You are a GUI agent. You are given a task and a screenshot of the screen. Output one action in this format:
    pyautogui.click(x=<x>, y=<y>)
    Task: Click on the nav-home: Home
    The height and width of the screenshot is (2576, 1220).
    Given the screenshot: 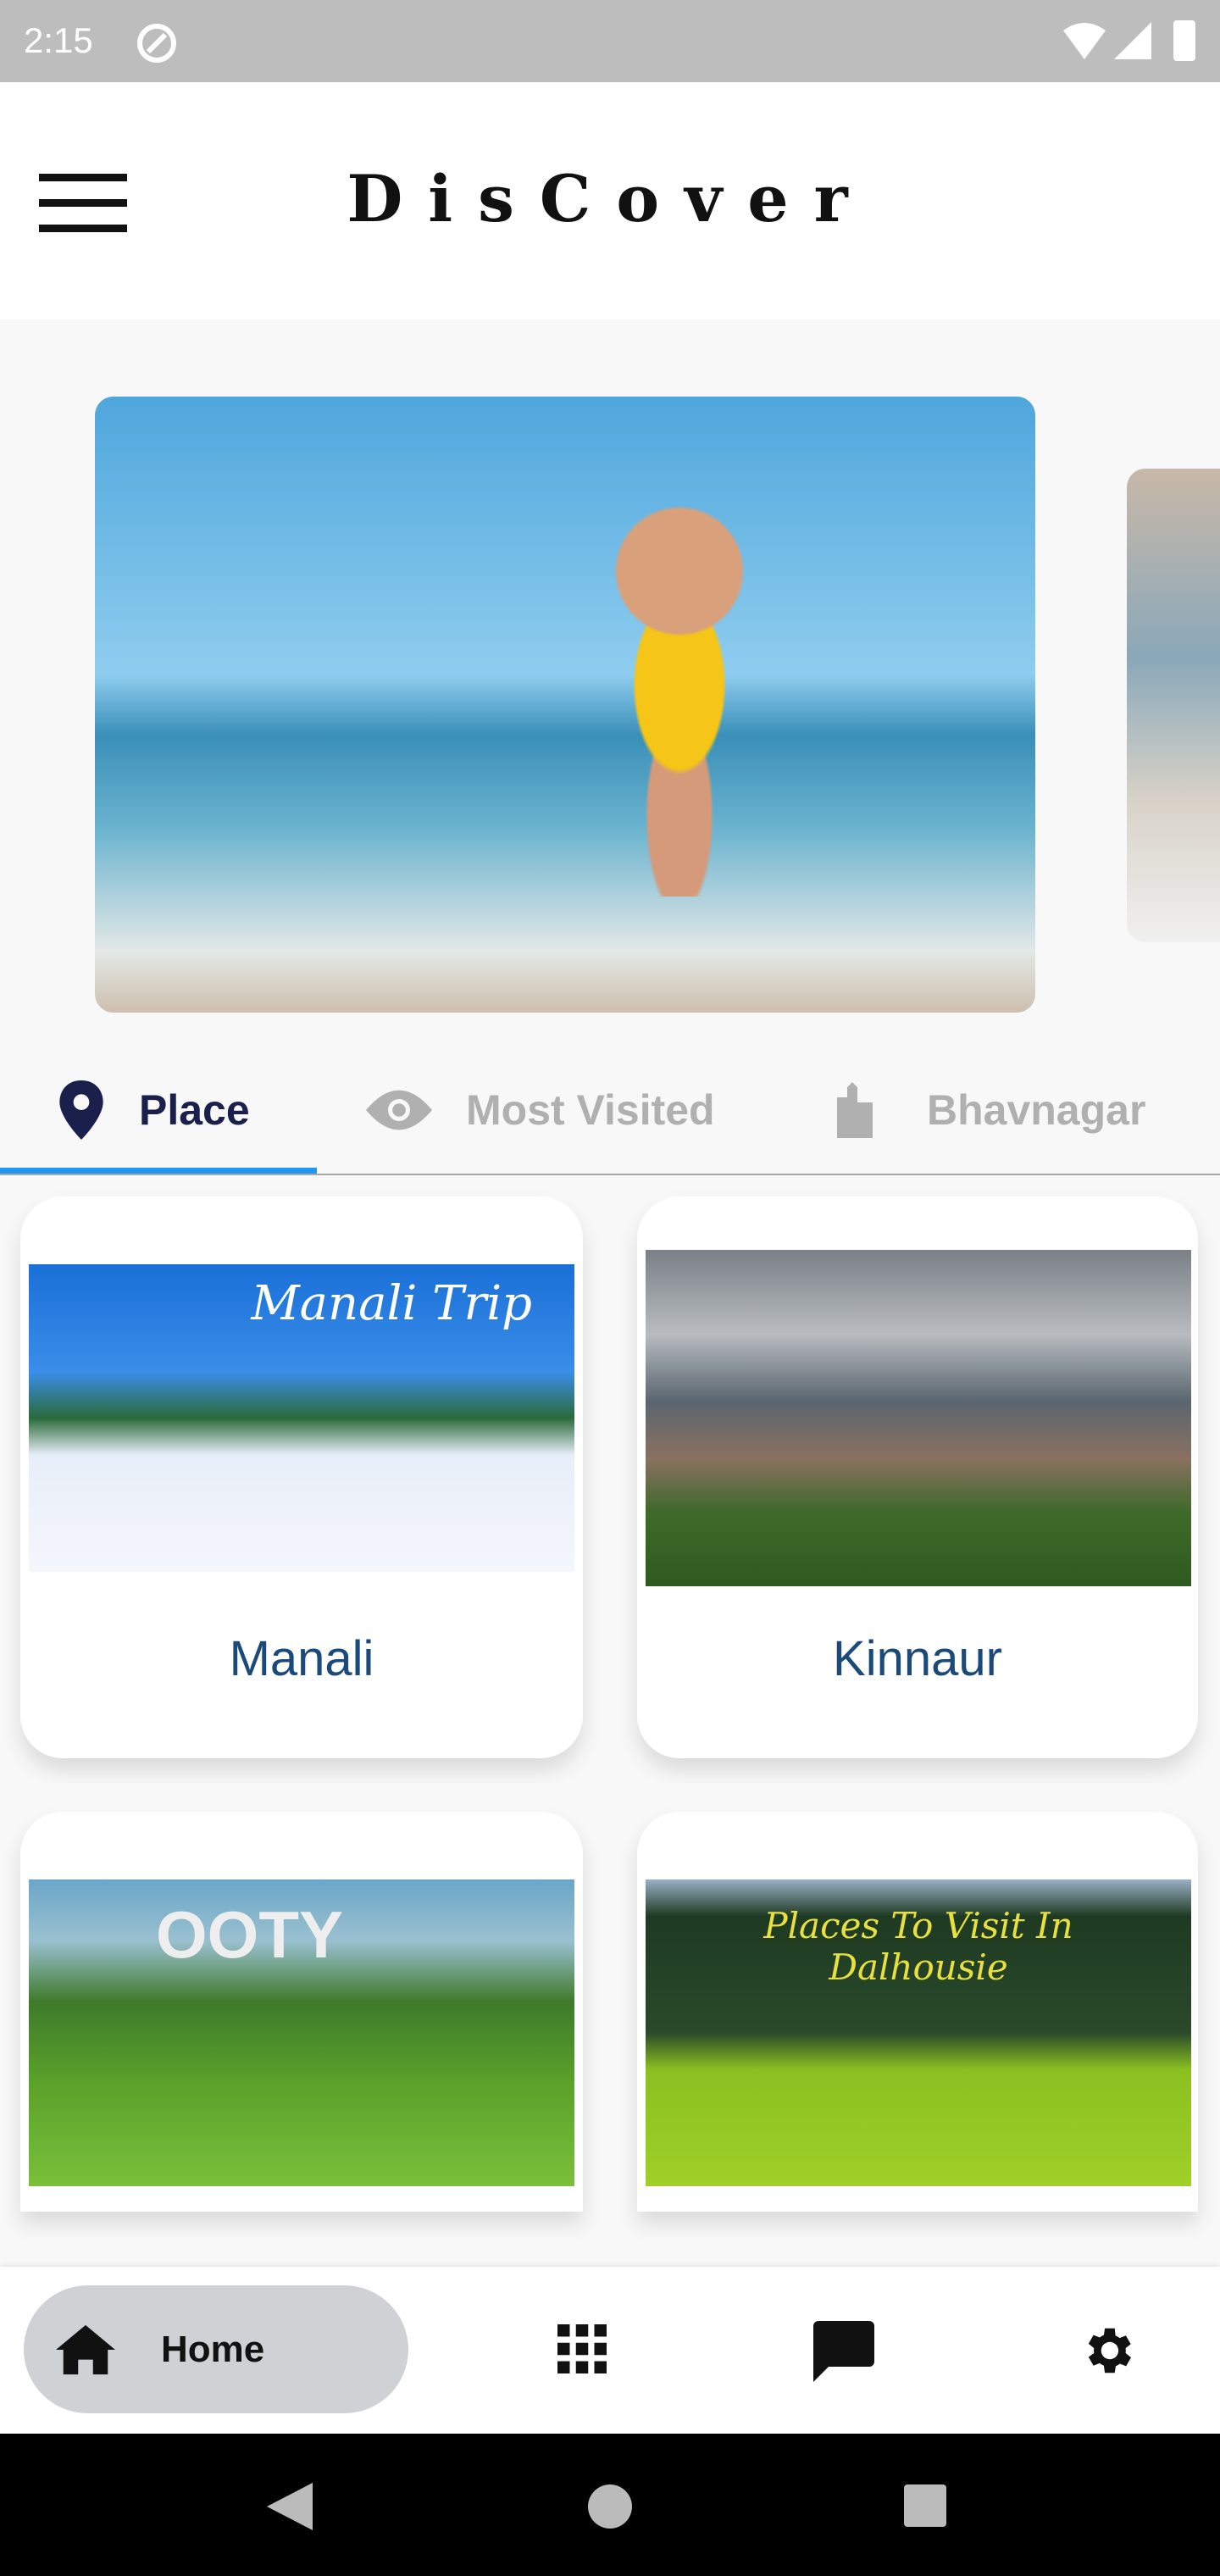 What is the action you would take?
    pyautogui.click(x=216, y=2349)
    